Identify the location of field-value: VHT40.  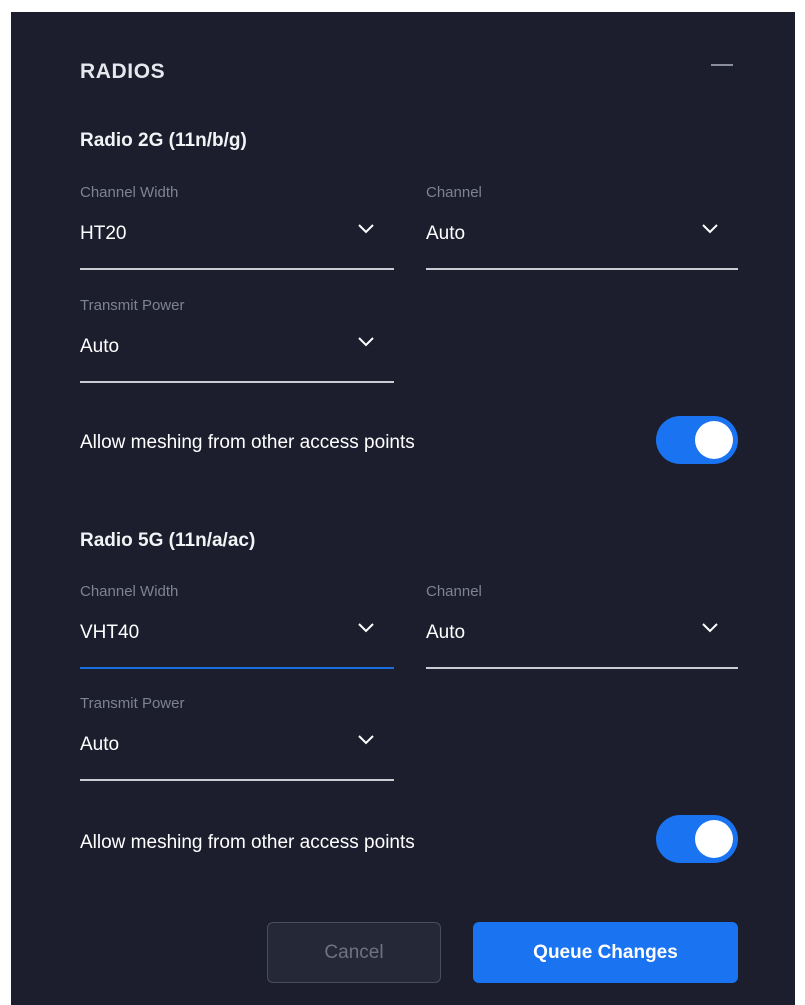
(110, 632).